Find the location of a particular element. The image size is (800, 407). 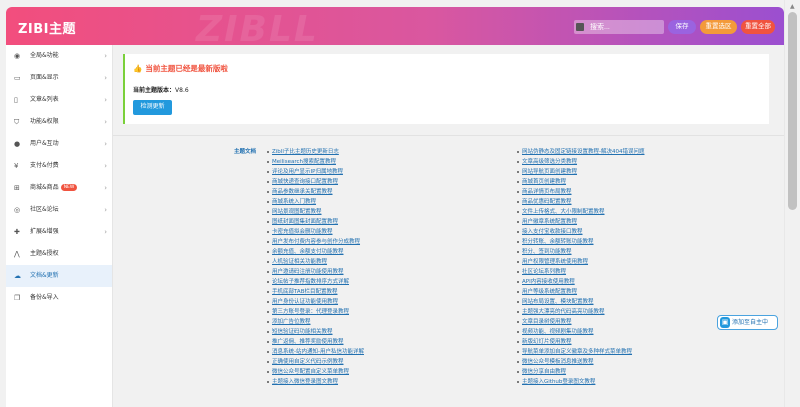

doc-link: 微信分享自由教程 is located at coordinates (544, 372).